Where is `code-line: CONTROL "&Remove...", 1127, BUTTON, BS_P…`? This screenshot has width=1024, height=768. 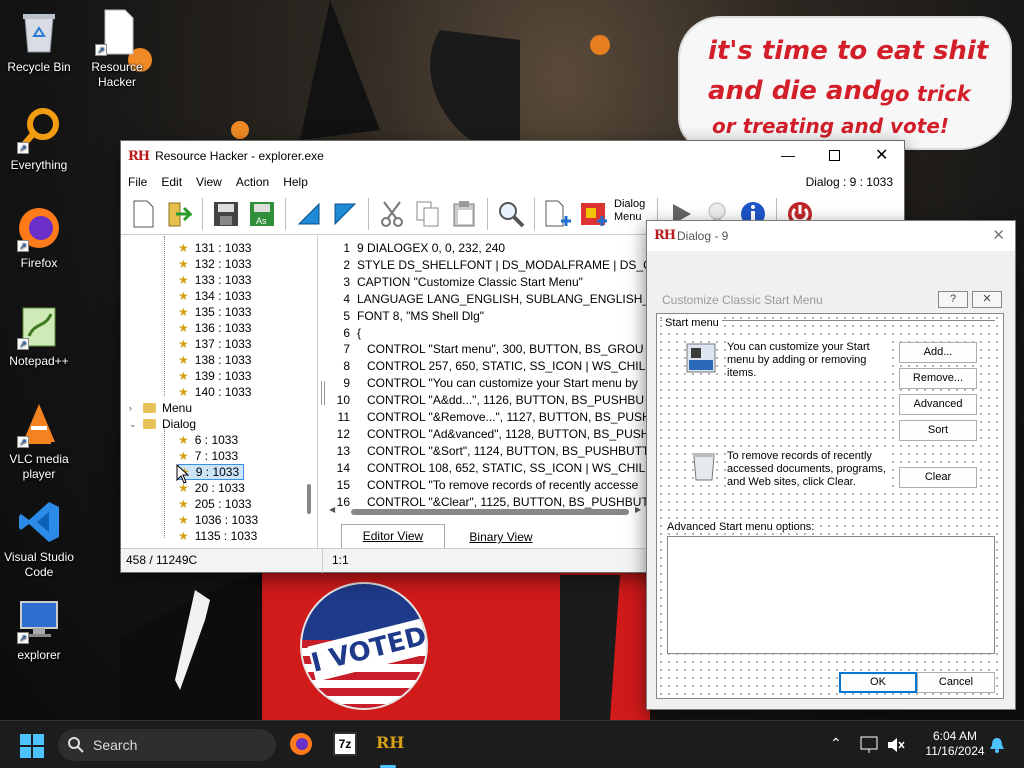
code-line: CONTROL "&Remove...", 1127, BUTTON, BS_P… is located at coordinates (502, 417).